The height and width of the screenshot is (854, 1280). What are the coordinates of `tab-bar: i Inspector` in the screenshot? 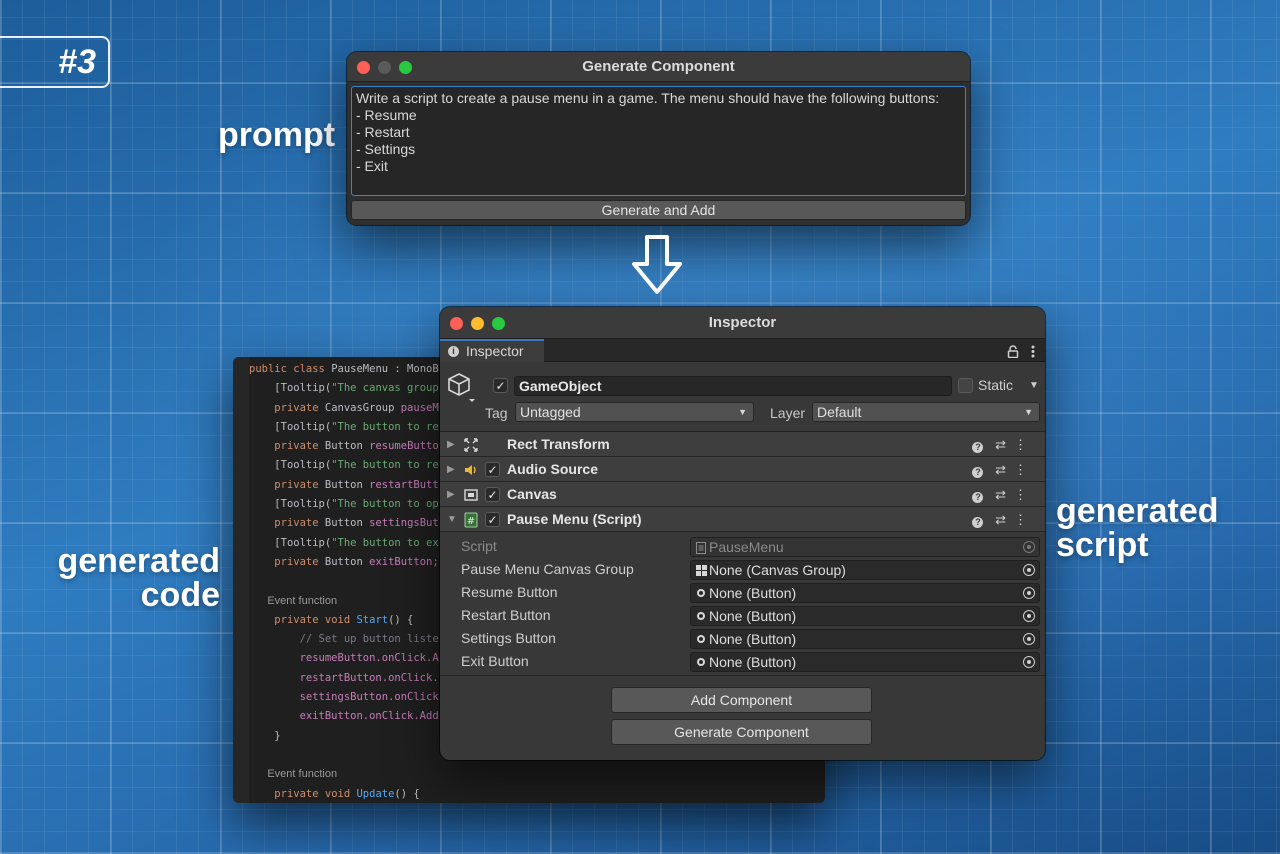 It's located at (742, 350).